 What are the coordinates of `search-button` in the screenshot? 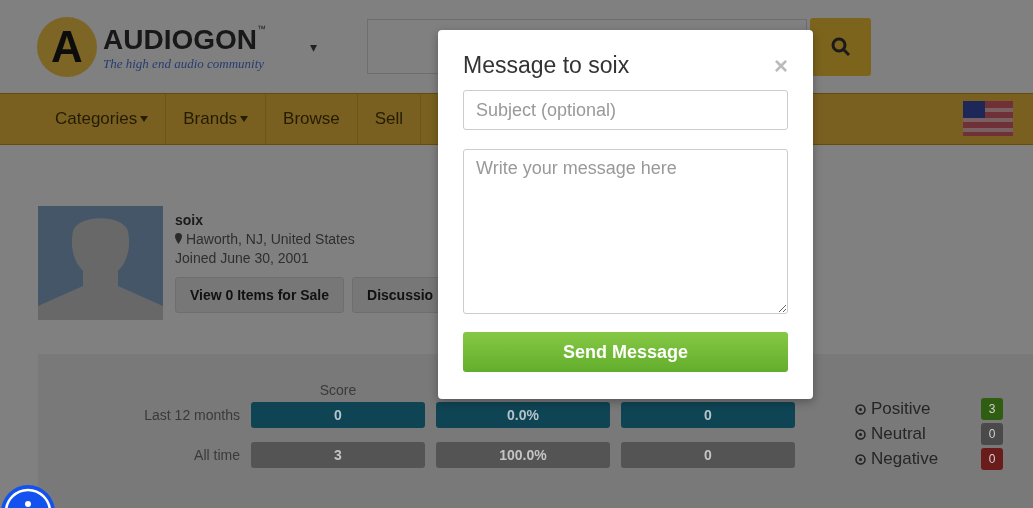 It's located at (840, 46).